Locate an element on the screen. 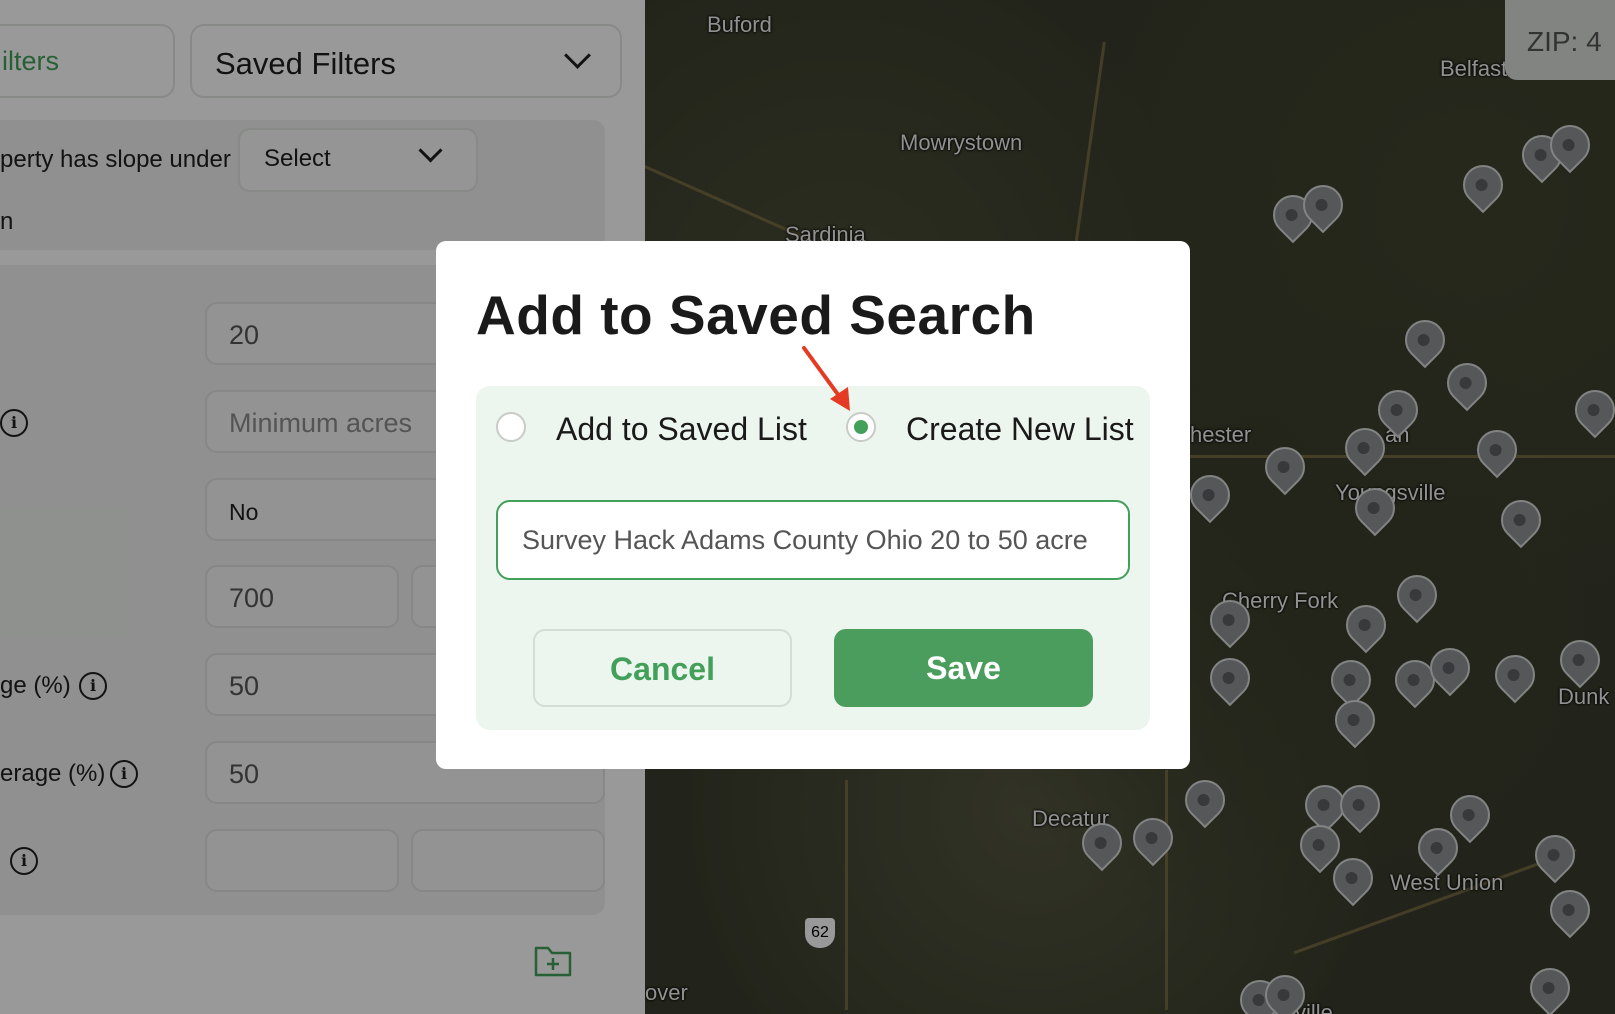 This screenshot has width=1615, height=1014. add-to-saved-list-label: Add to Saved List is located at coordinates (681, 429).